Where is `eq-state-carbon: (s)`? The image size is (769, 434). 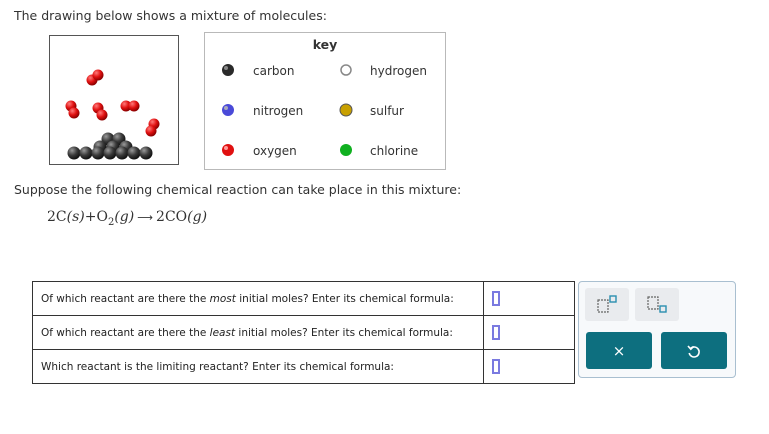 eq-state-carbon: (s) is located at coordinates (75, 217).